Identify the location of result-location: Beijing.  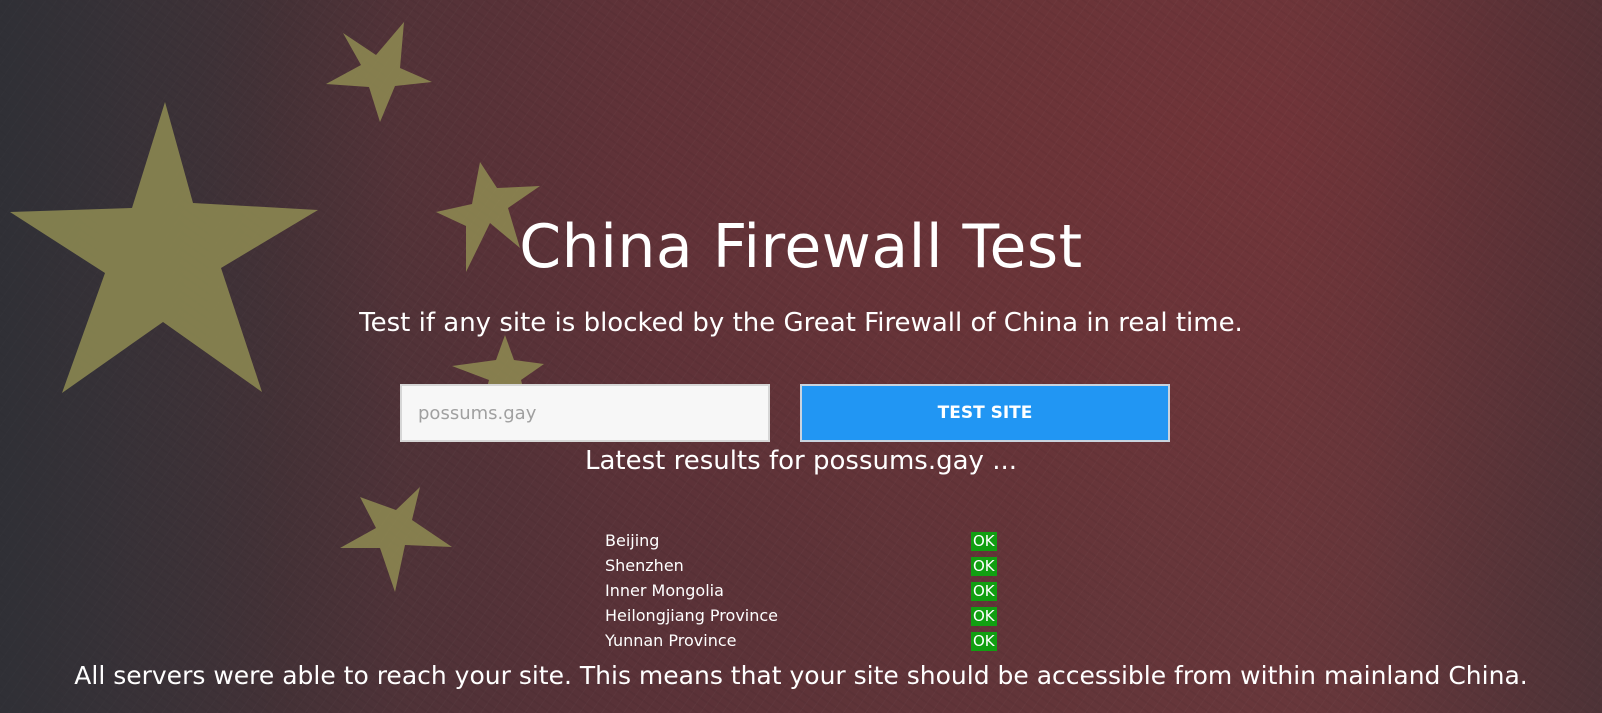
(632, 540).